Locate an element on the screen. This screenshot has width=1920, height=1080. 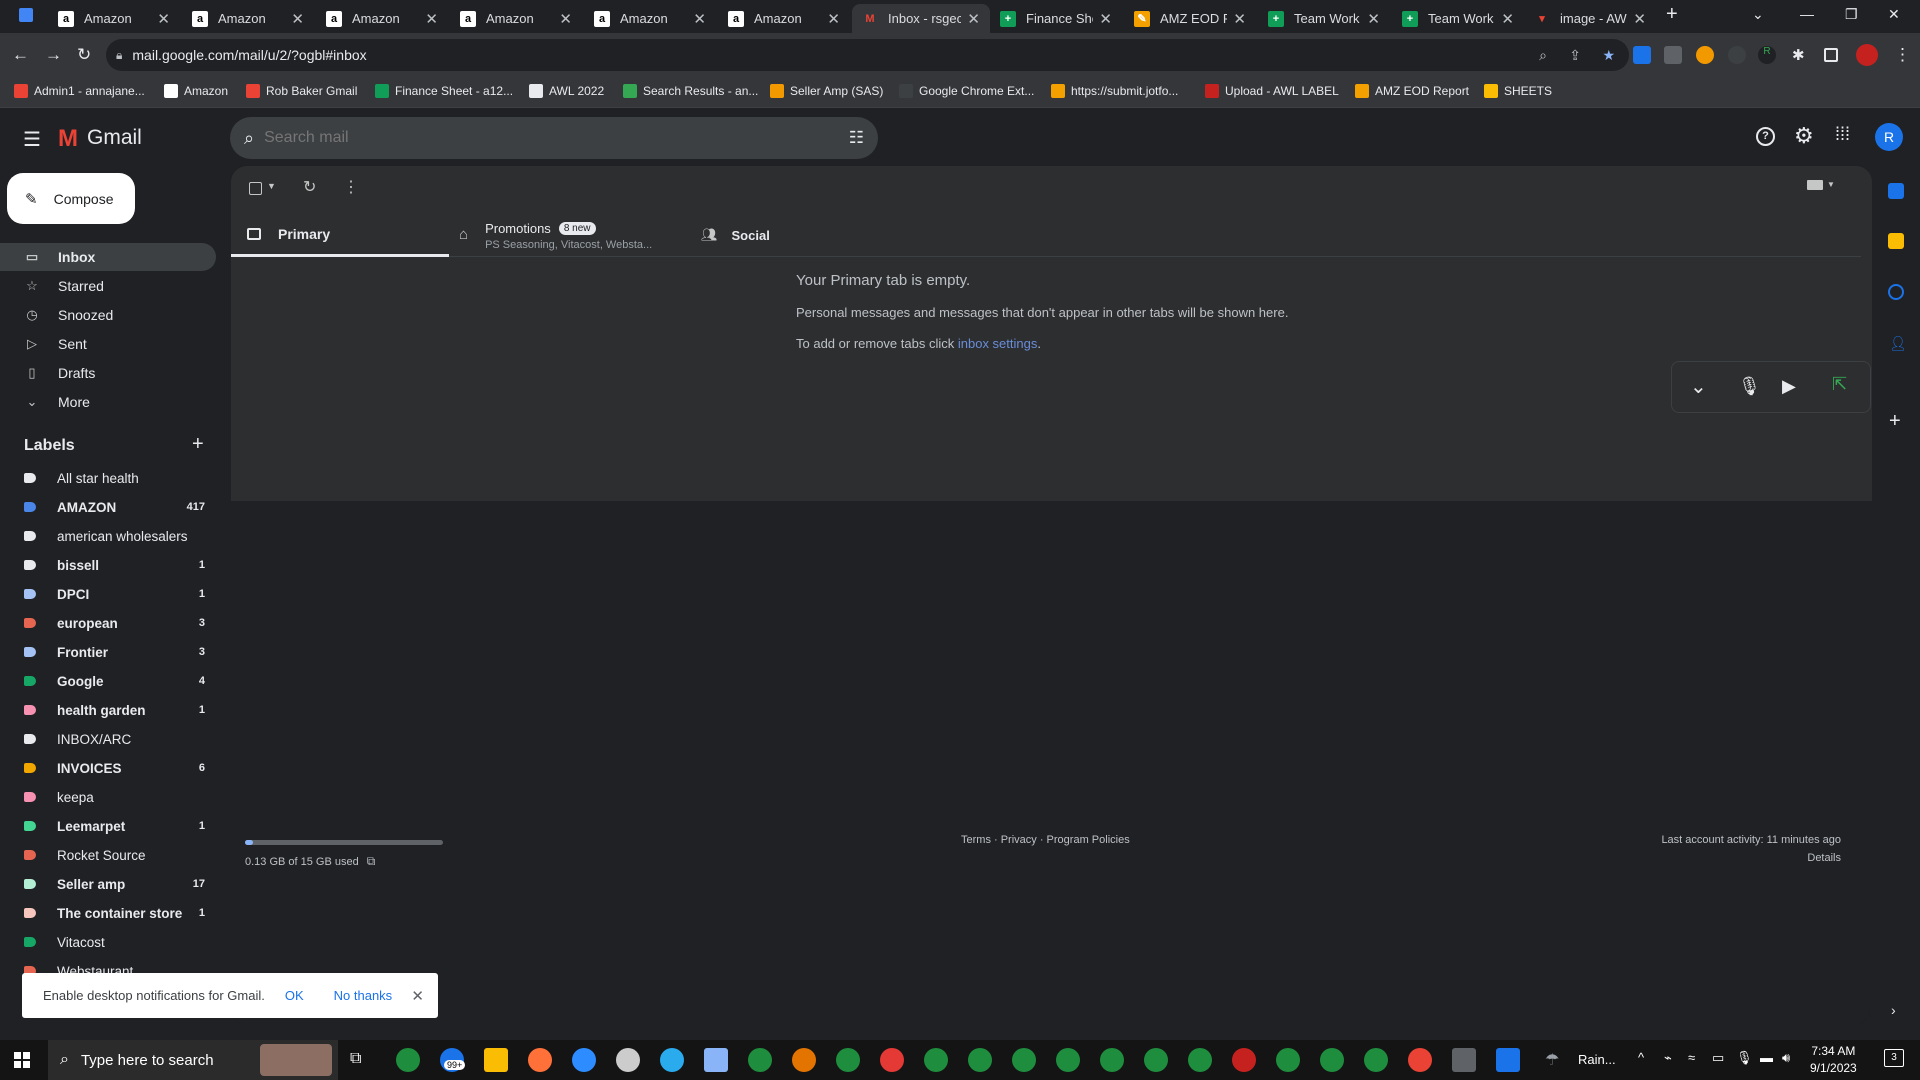
extension-3-icon is located at coordinates (1705, 55).